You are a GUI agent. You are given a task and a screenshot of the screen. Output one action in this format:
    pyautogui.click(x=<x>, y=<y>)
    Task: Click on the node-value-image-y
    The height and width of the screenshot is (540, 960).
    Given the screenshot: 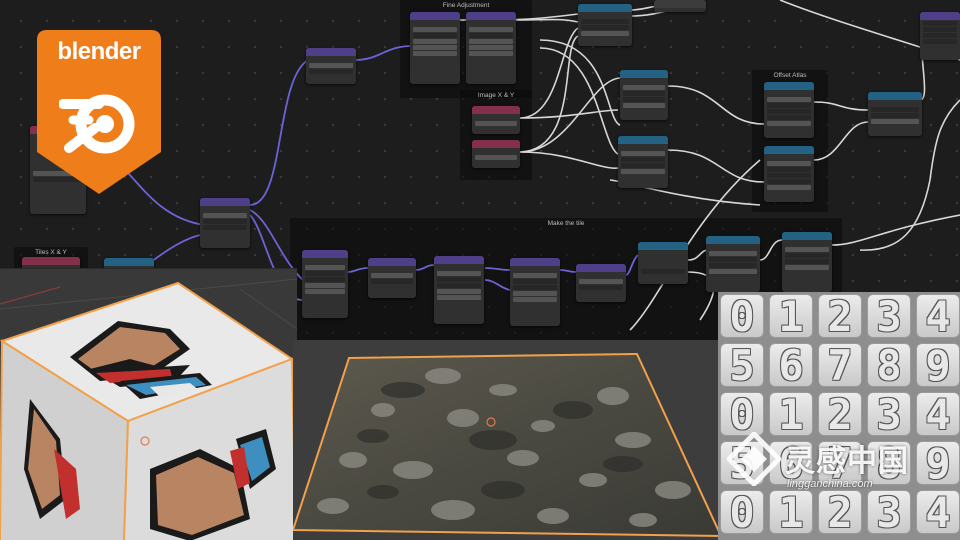 What is the action you would take?
    pyautogui.click(x=496, y=154)
    